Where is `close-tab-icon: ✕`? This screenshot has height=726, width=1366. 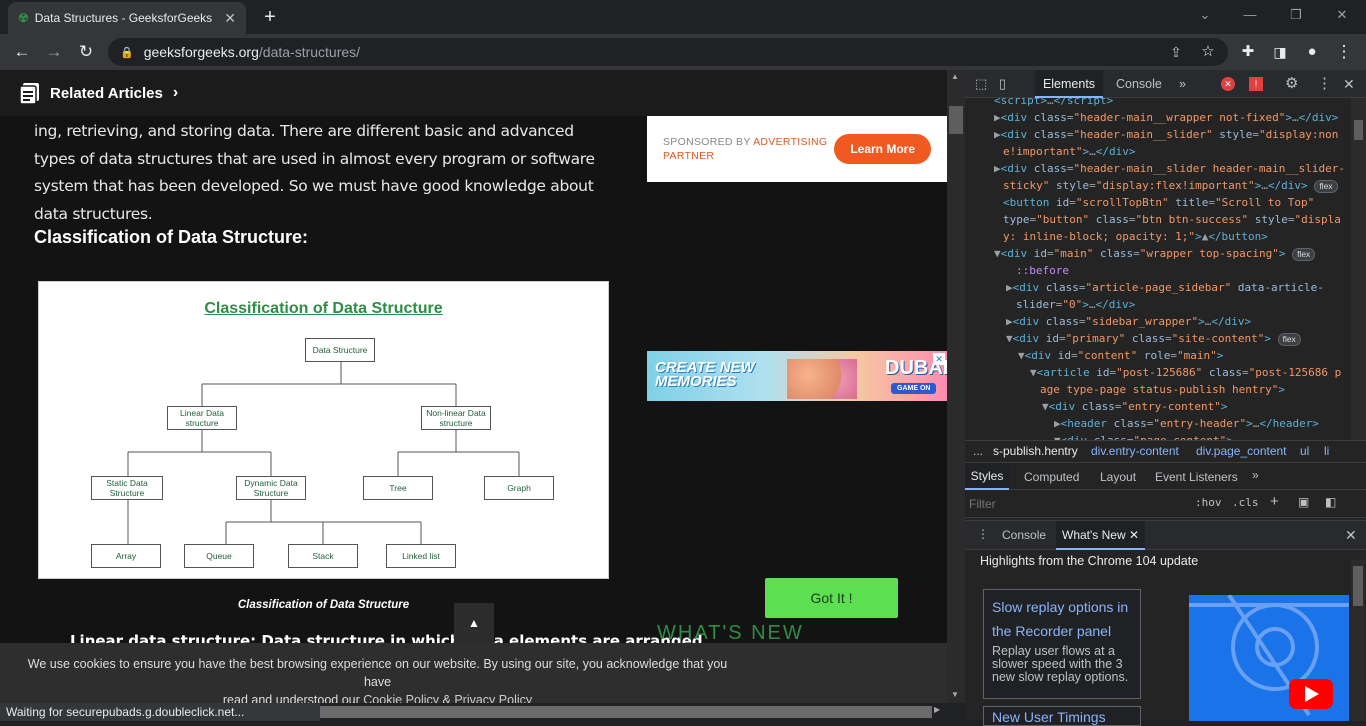 close-tab-icon: ✕ is located at coordinates (1134, 535).